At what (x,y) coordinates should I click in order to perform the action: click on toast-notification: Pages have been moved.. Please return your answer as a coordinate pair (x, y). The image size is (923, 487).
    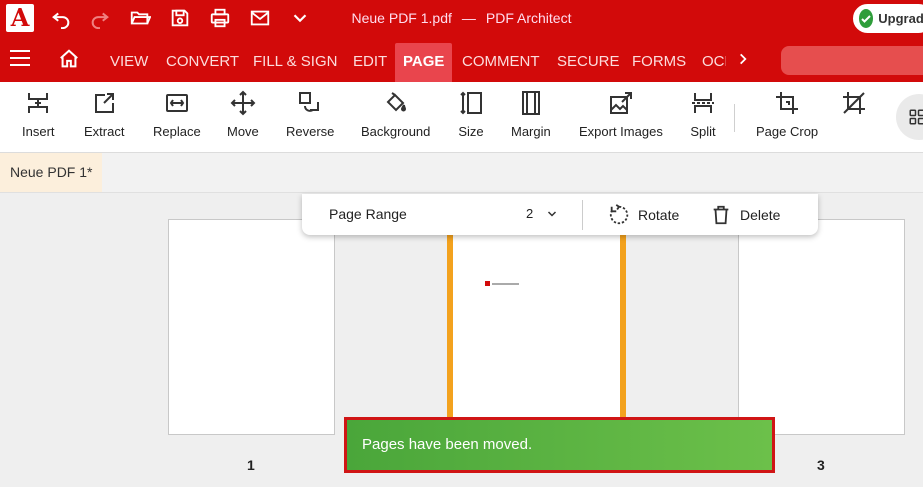
    Looking at the image, I should click on (559, 445).